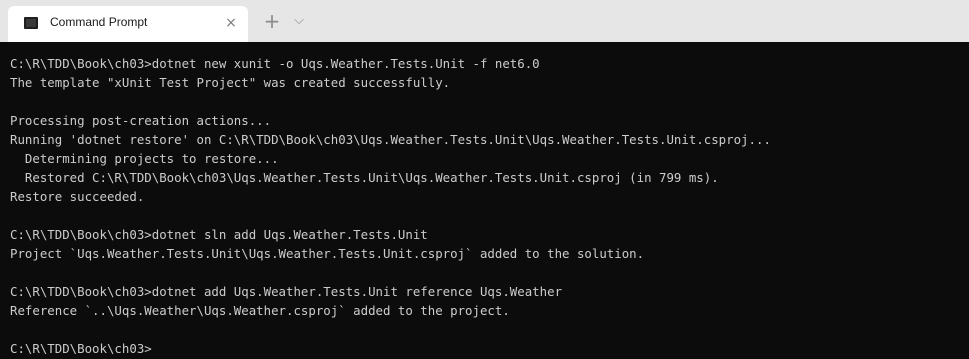 Image resolution: width=969 pixels, height=359 pixels. Describe the element at coordinates (77, 196) in the screenshot. I see `terminal-line: Restore succeeded.` at that location.